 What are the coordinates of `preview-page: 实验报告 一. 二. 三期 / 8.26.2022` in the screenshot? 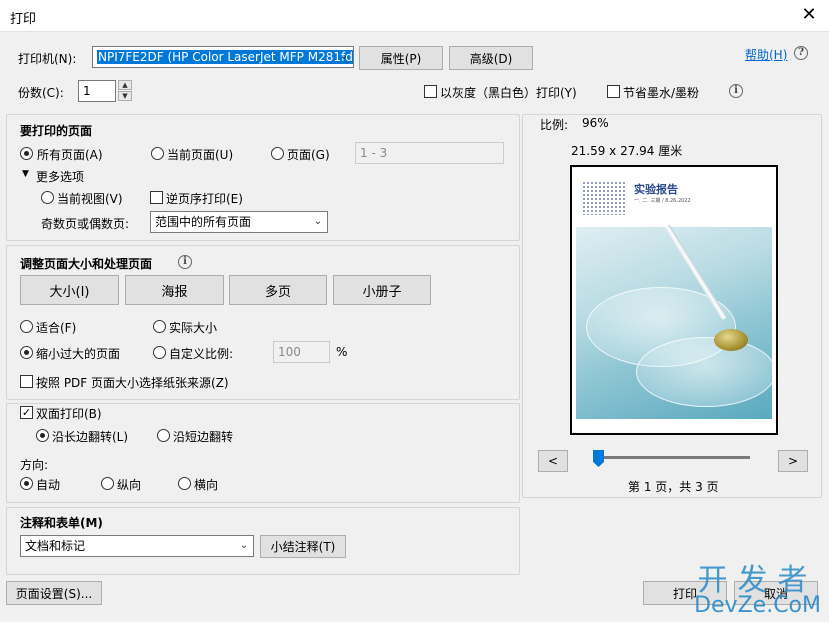 It's located at (674, 300).